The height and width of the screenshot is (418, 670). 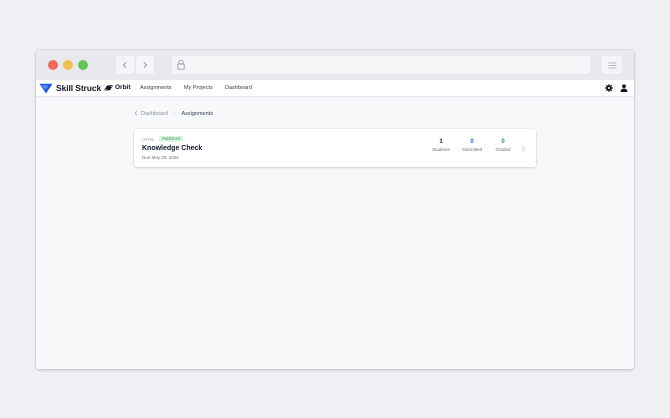 What do you see at coordinates (172, 148) in the screenshot?
I see `assignment-title: Knowledge Check` at bounding box center [172, 148].